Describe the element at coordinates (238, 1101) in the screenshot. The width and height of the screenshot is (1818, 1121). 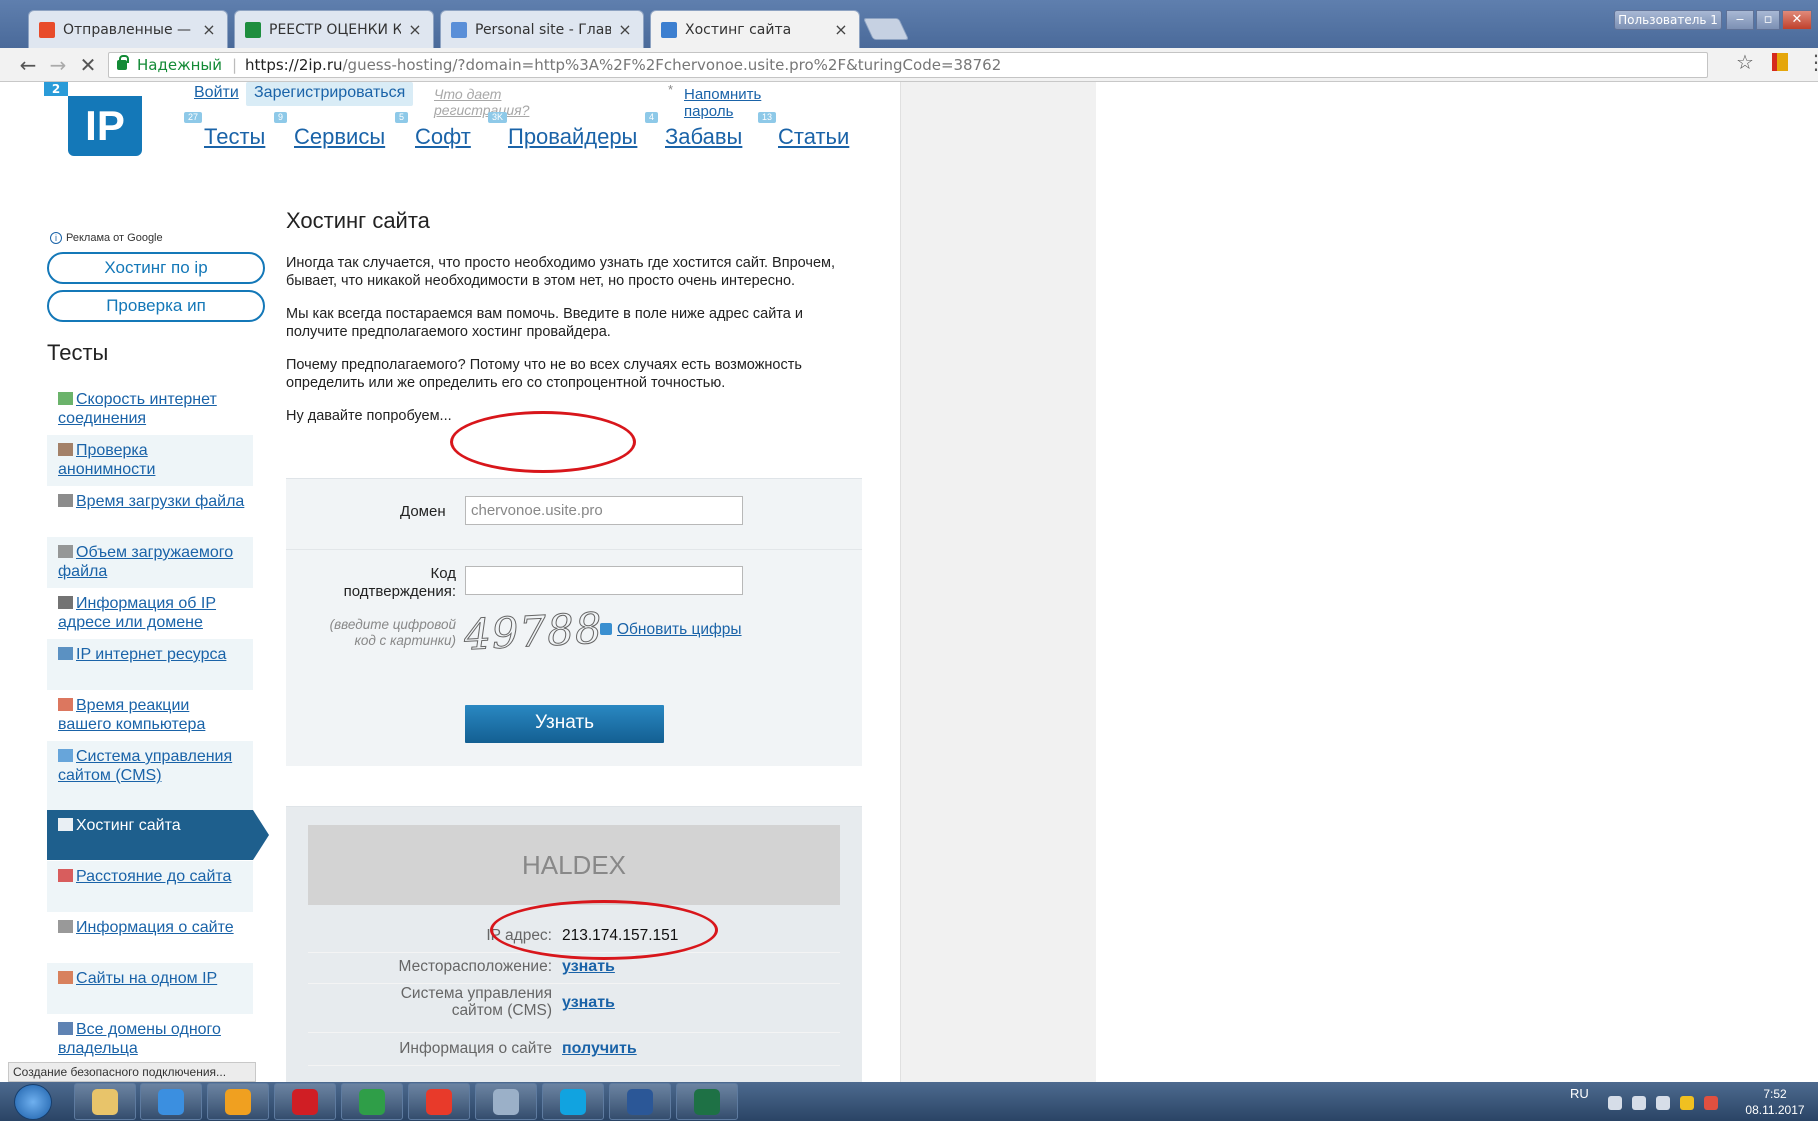
I see `taskbar-app-avast` at that location.